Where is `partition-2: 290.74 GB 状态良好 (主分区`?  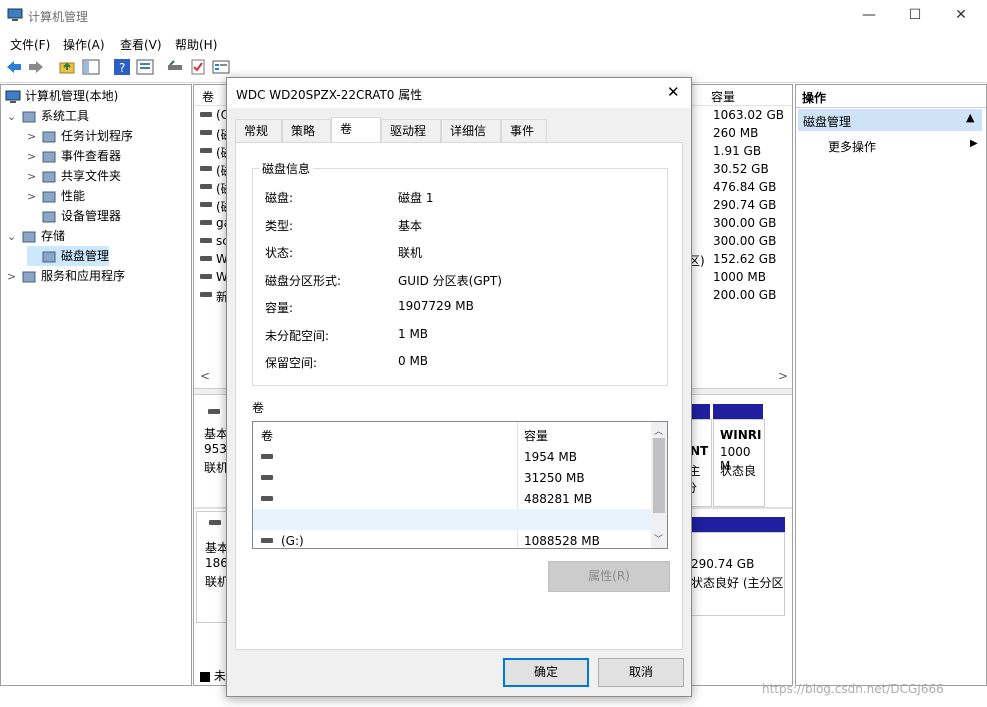
partition-2: 290.74 GB 状态良好 (主分区 is located at coordinates (736, 574).